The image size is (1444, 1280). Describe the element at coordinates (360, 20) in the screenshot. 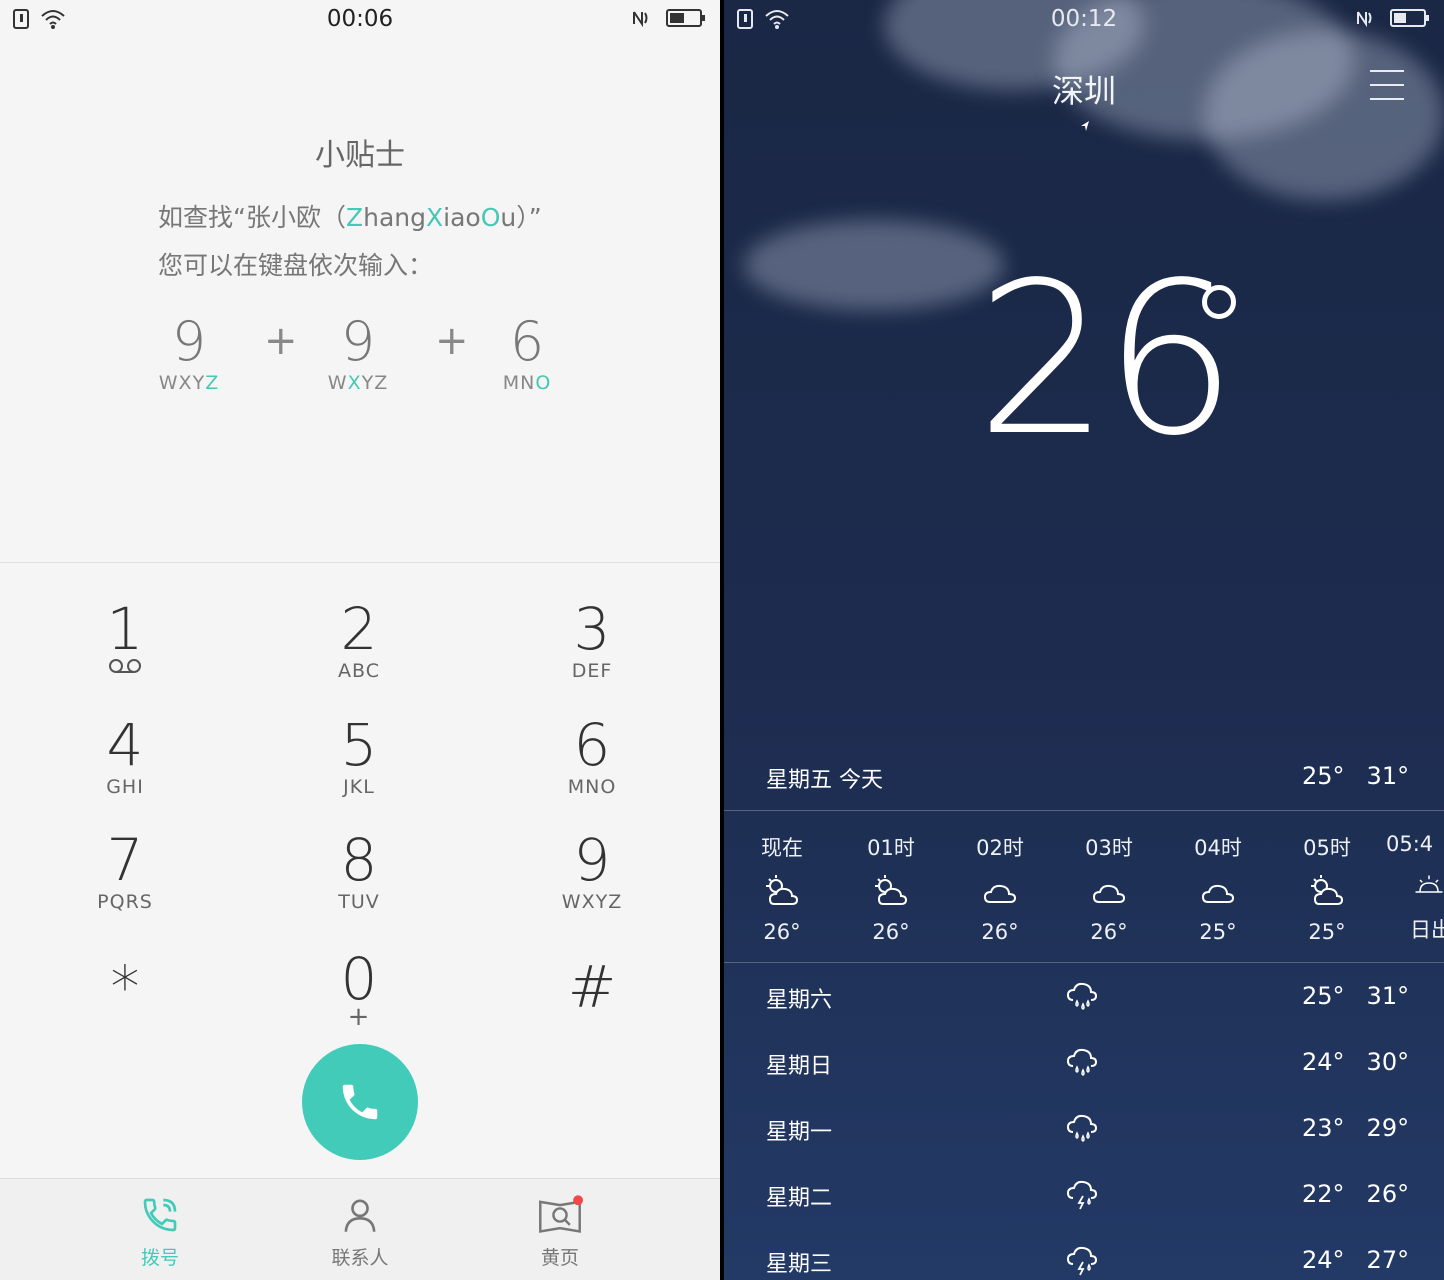

I see `status-bar: 00:06` at that location.